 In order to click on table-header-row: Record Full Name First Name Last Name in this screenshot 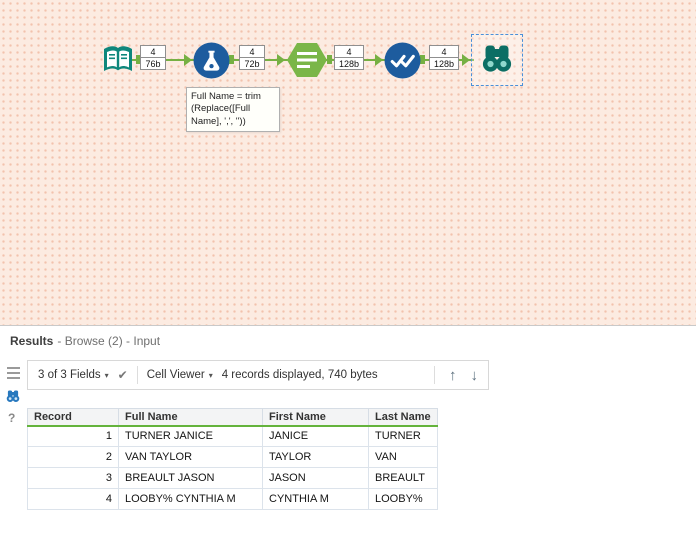, I will do `click(232, 417)`.